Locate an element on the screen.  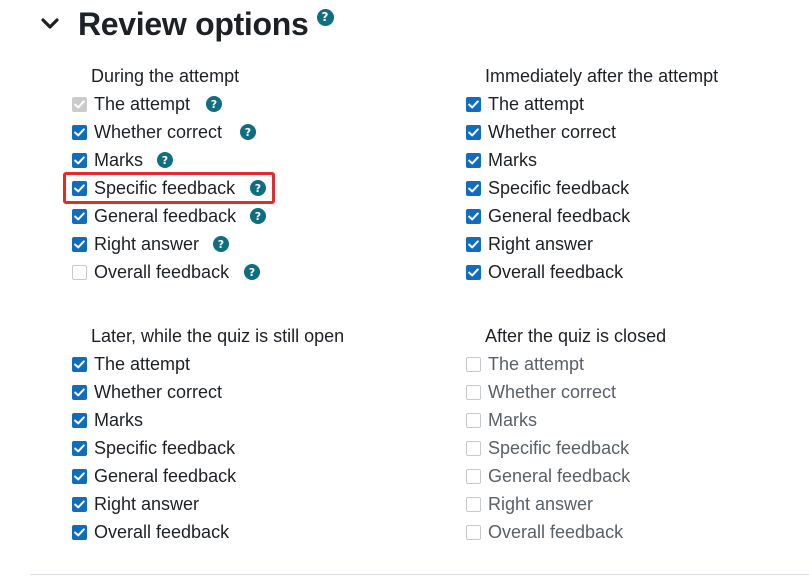
divider is located at coordinates (419, 574).